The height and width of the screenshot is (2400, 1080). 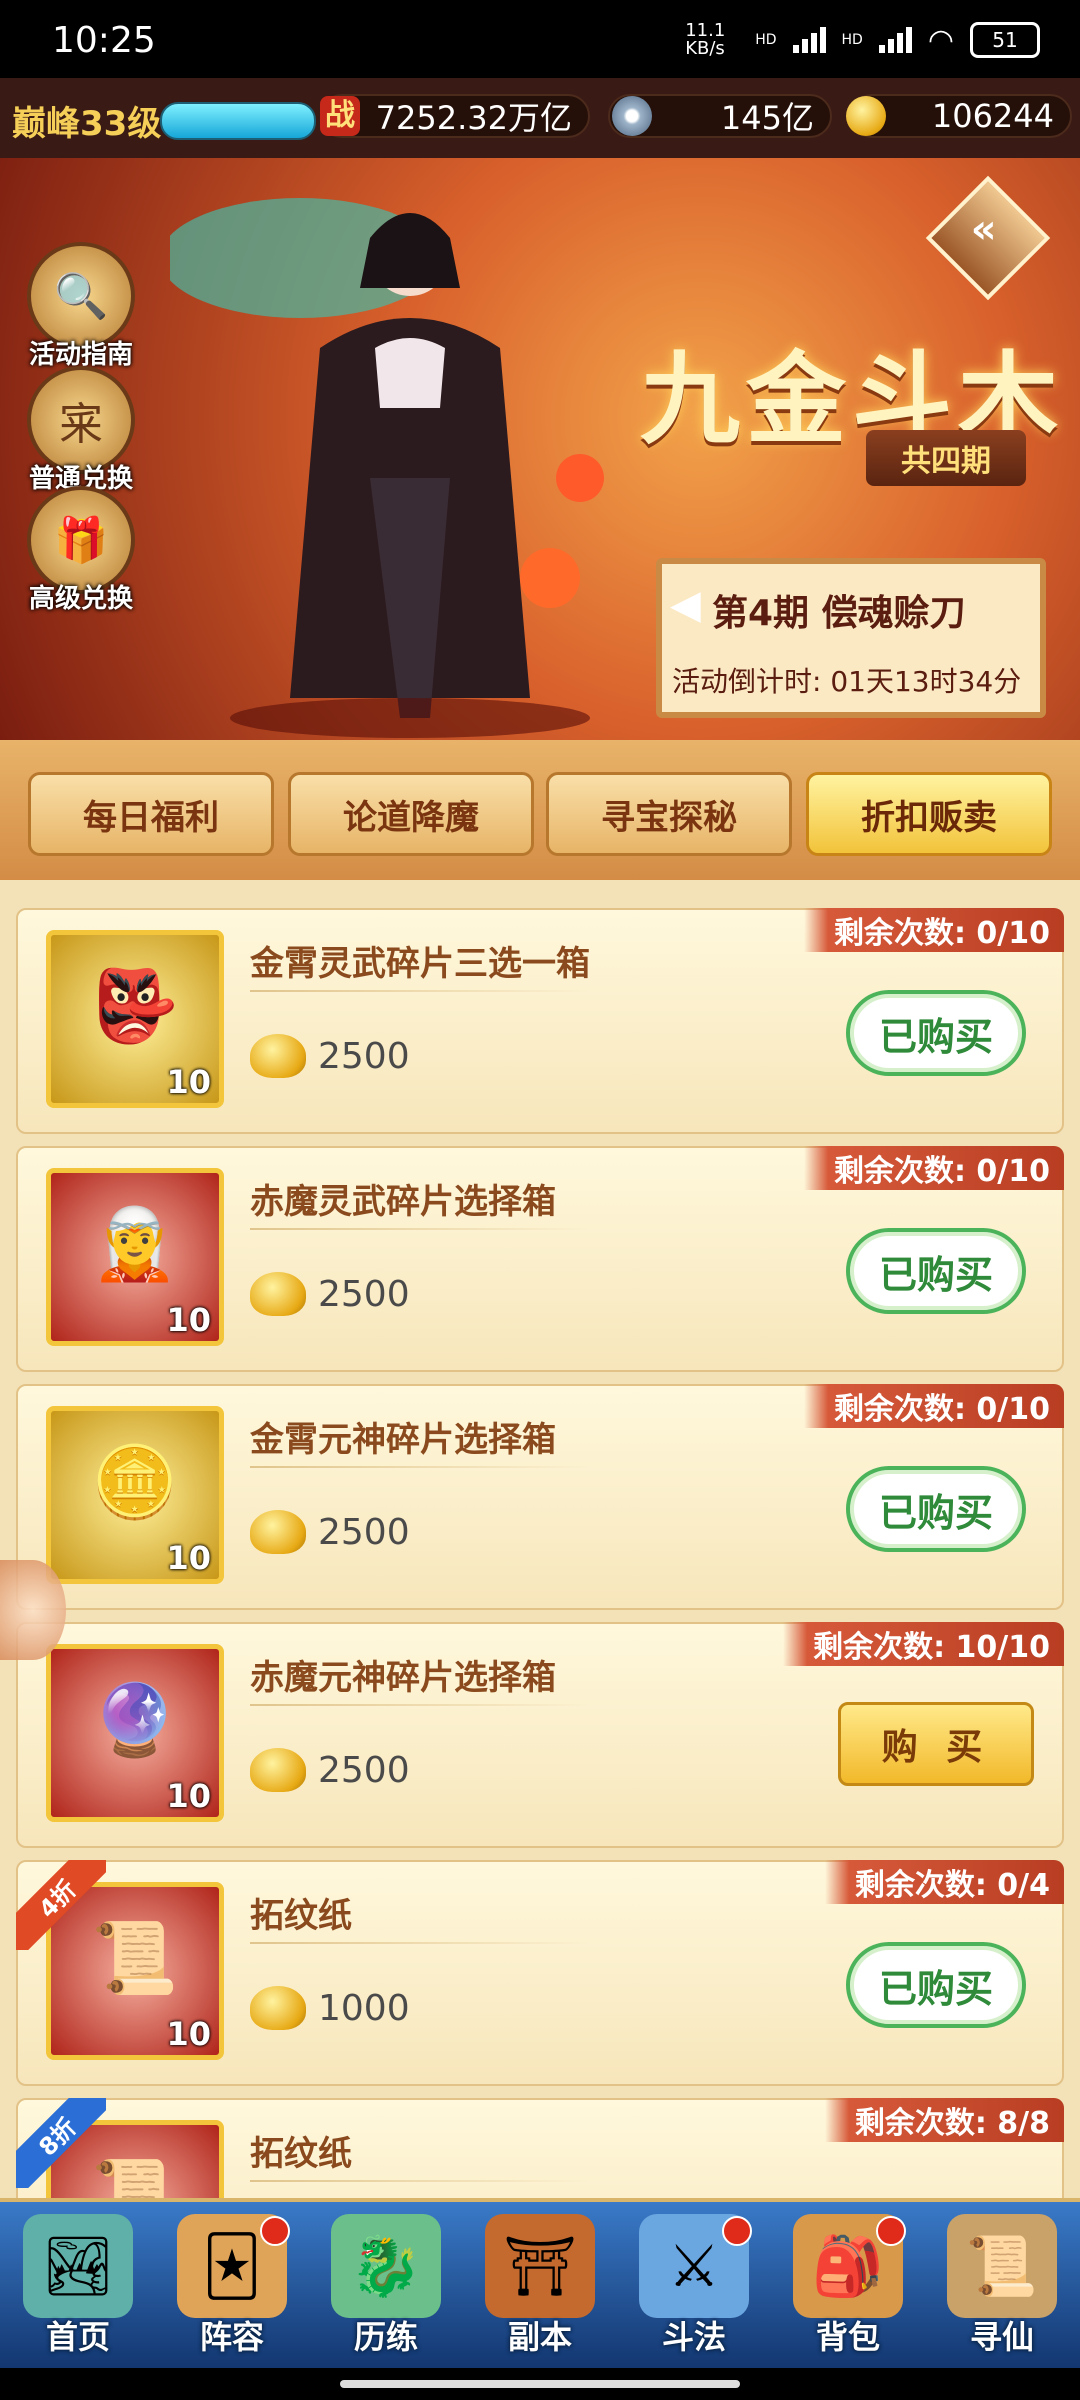 What do you see at coordinates (923, 1644) in the screenshot?
I see `remaining-count: 剩余次数: 10/10` at bounding box center [923, 1644].